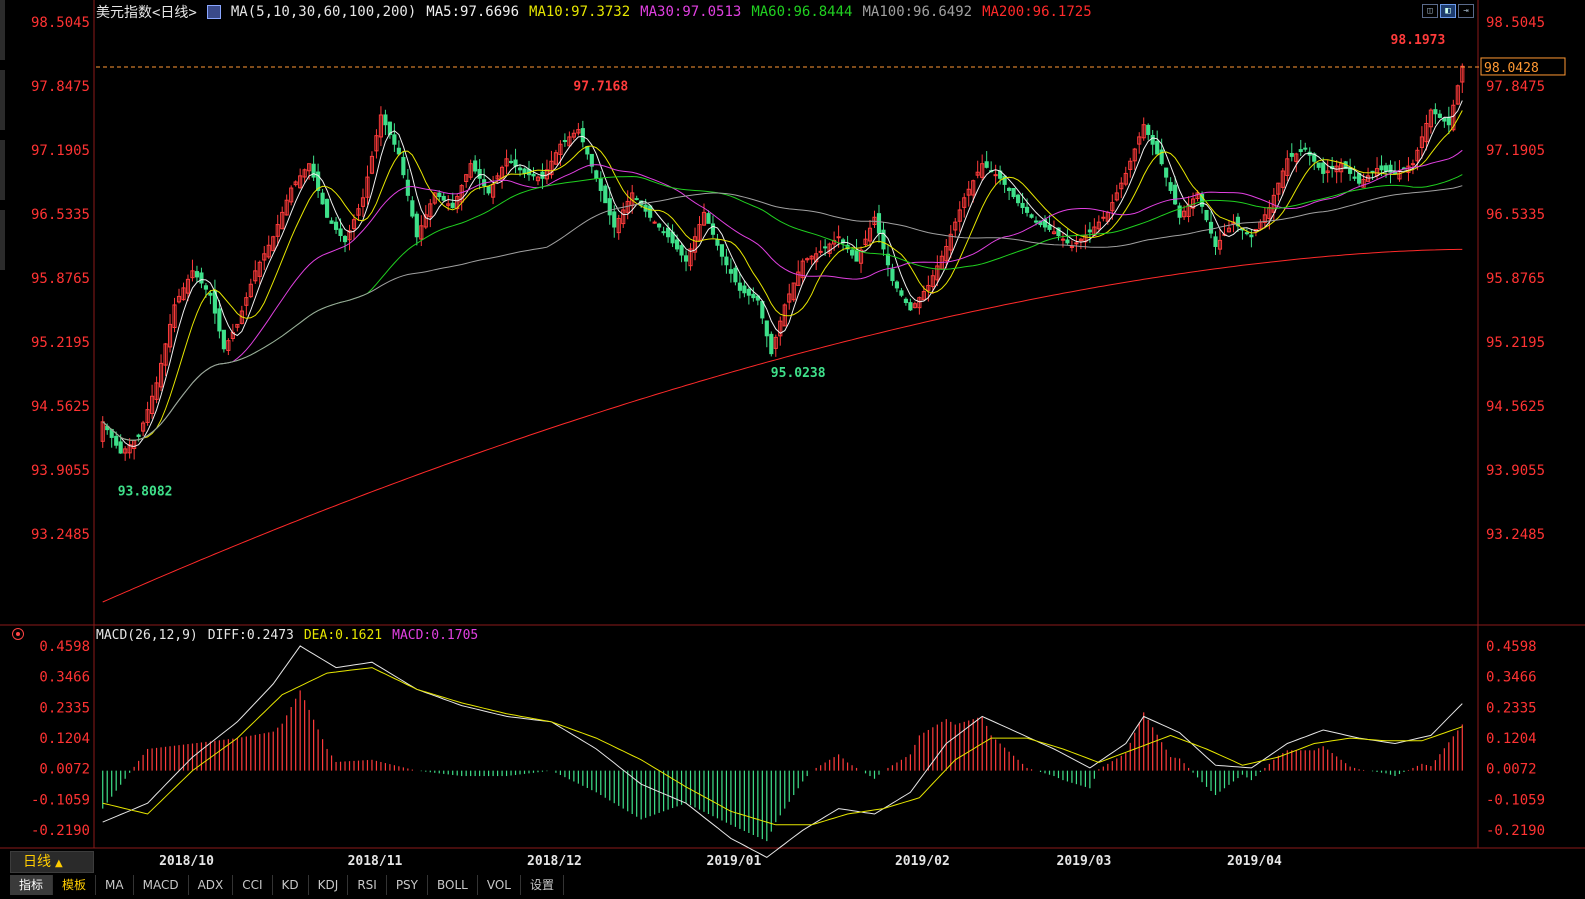 The height and width of the screenshot is (899, 1585). Describe the element at coordinates (1037, 12) in the screenshot. I see `ma200-value: MA200:96.1725` at that location.